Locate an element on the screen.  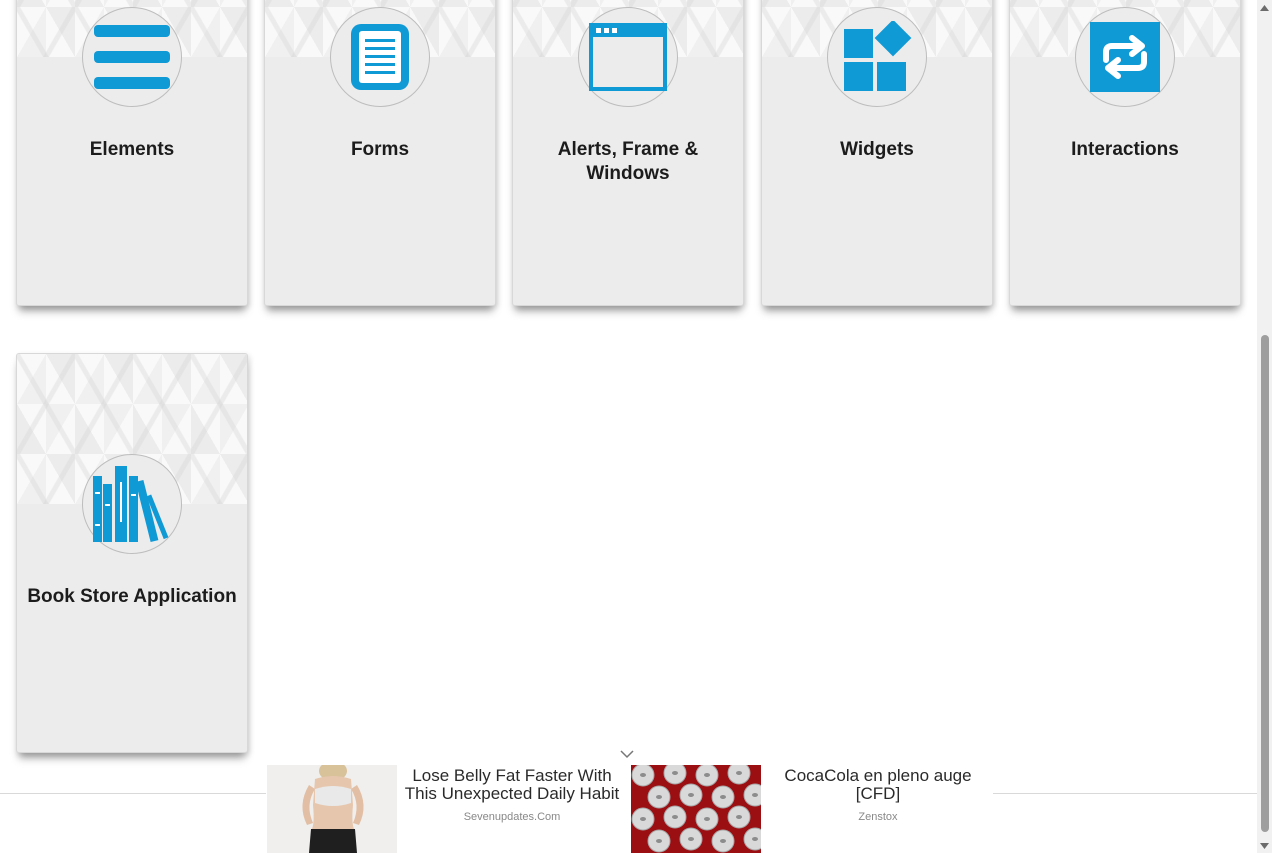
hamburger-list-icon is located at coordinates (132, 57).